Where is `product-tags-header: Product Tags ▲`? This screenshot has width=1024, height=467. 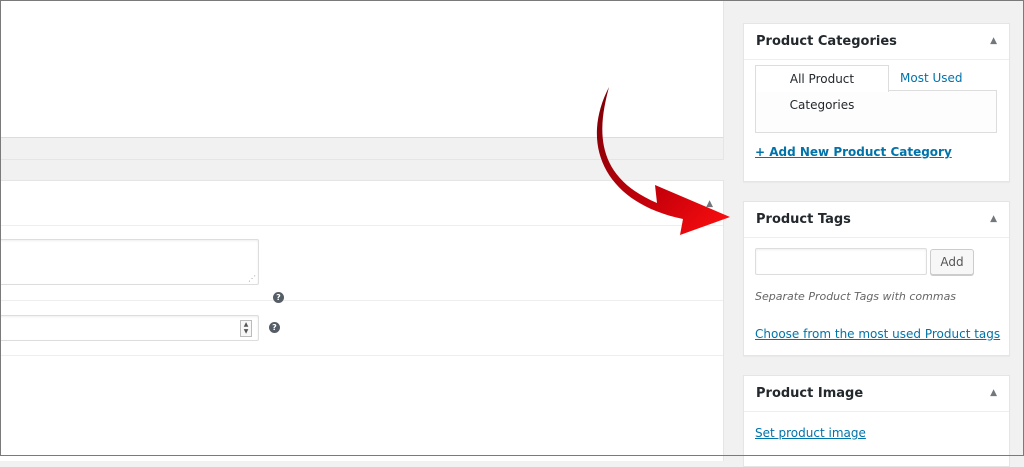
product-tags-header: Product Tags ▲ is located at coordinates (876, 220).